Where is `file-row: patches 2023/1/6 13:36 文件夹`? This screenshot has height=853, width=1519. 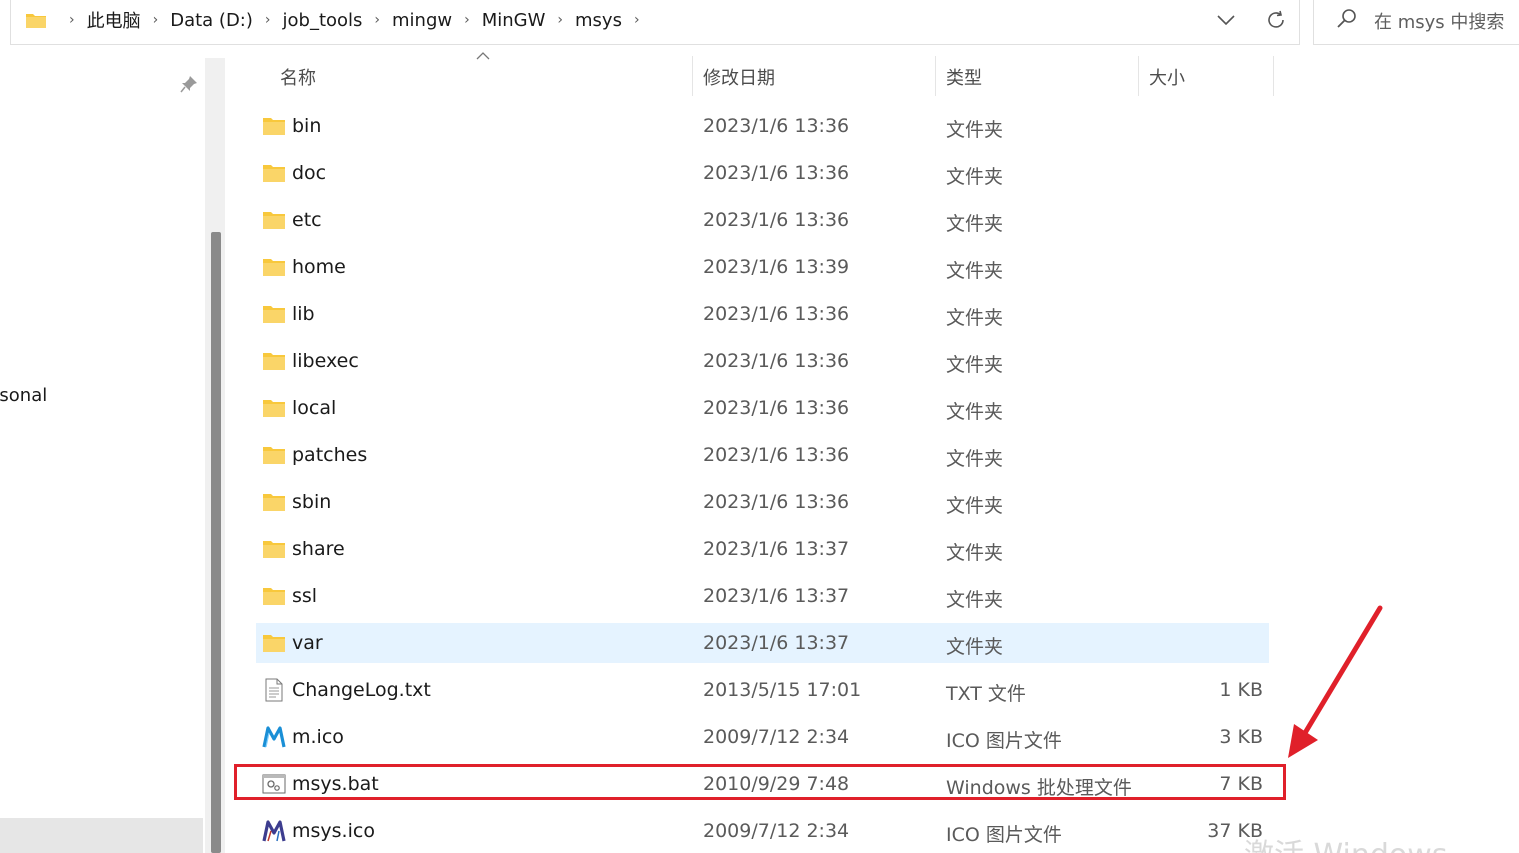
file-row: patches 2023/1/6 13:36 文件夹 is located at coordinates (762, 455).